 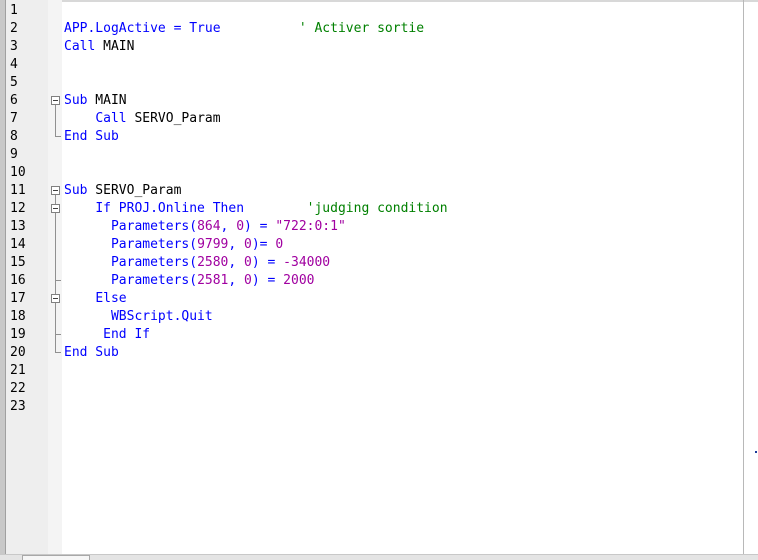 I want to click on code-line: 22, so click(x=371, y=389).